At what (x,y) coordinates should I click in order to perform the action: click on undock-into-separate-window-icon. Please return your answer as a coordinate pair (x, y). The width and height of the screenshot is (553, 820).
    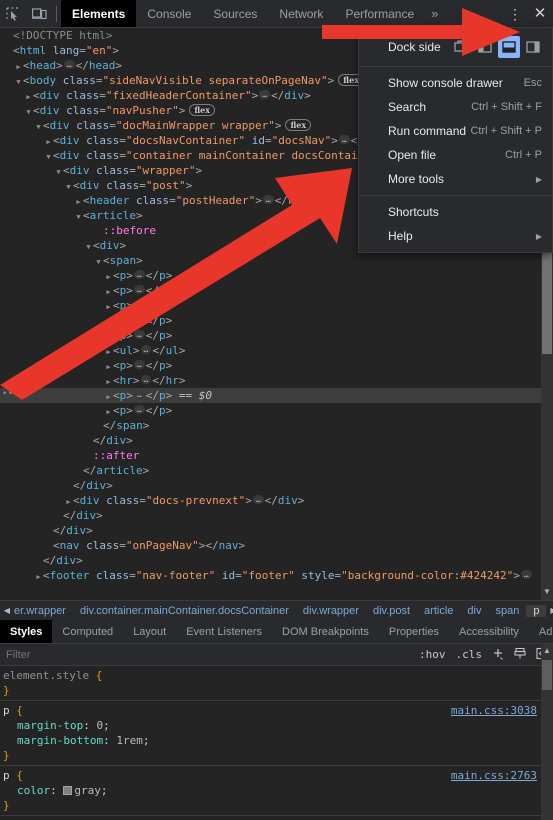
    Looking at the image, I should click on (461, 47).